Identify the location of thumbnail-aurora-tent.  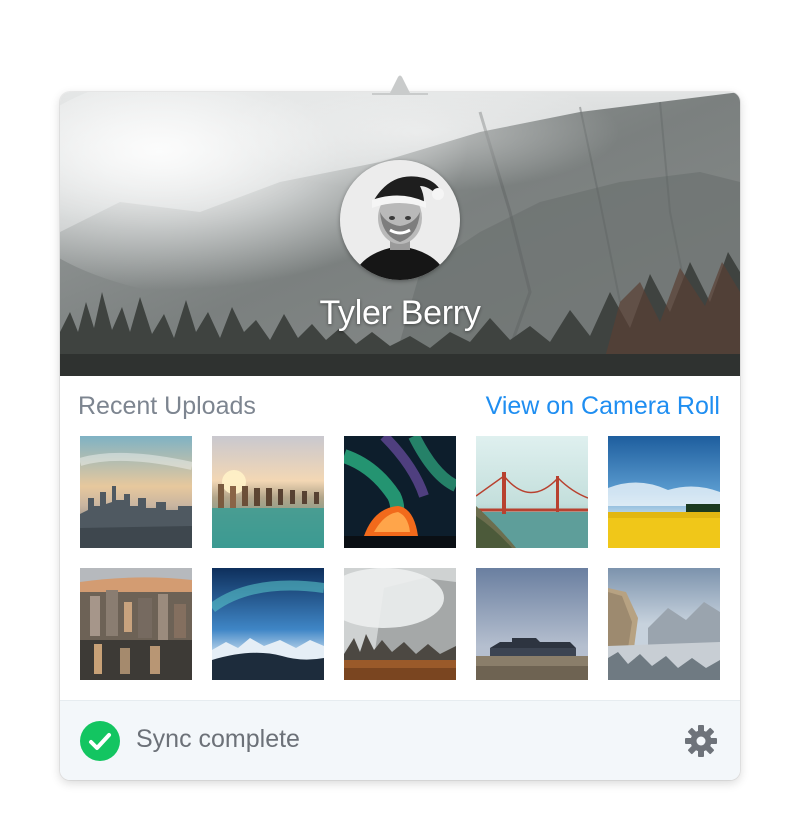
(400, 492).